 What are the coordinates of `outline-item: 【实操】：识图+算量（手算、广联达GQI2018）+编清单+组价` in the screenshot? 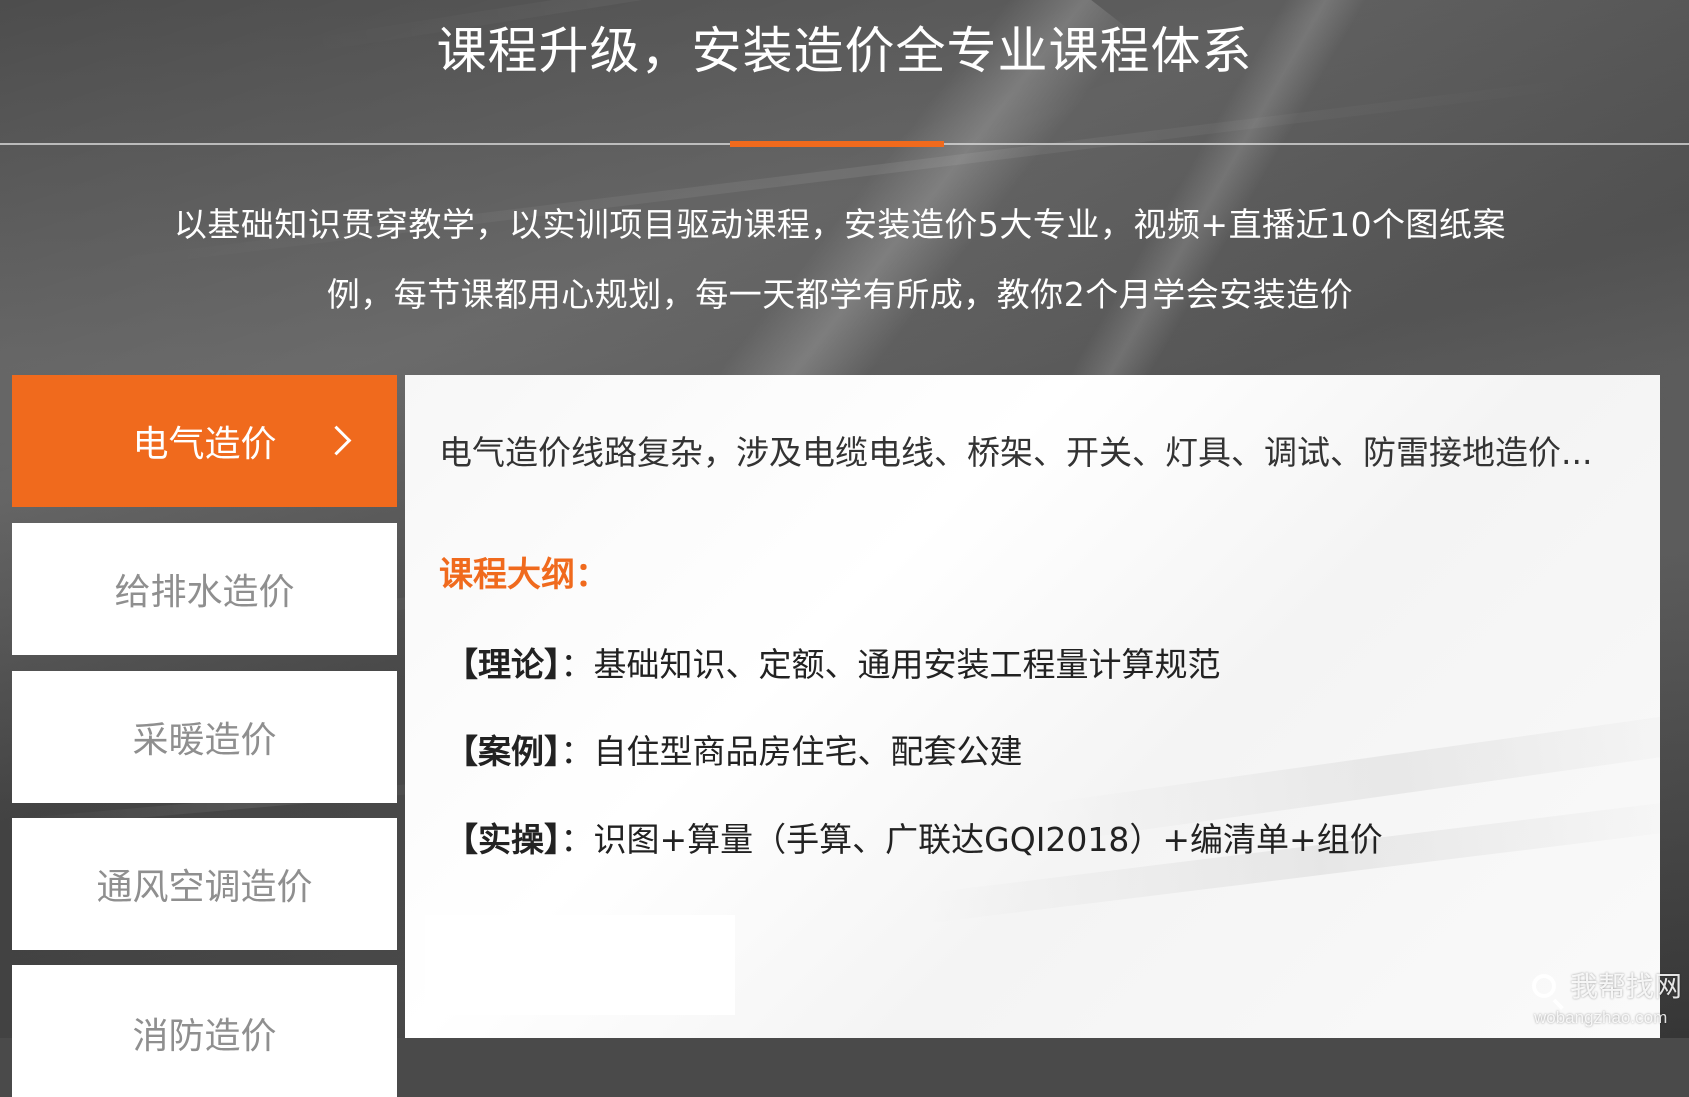 It's located at (914, 840).